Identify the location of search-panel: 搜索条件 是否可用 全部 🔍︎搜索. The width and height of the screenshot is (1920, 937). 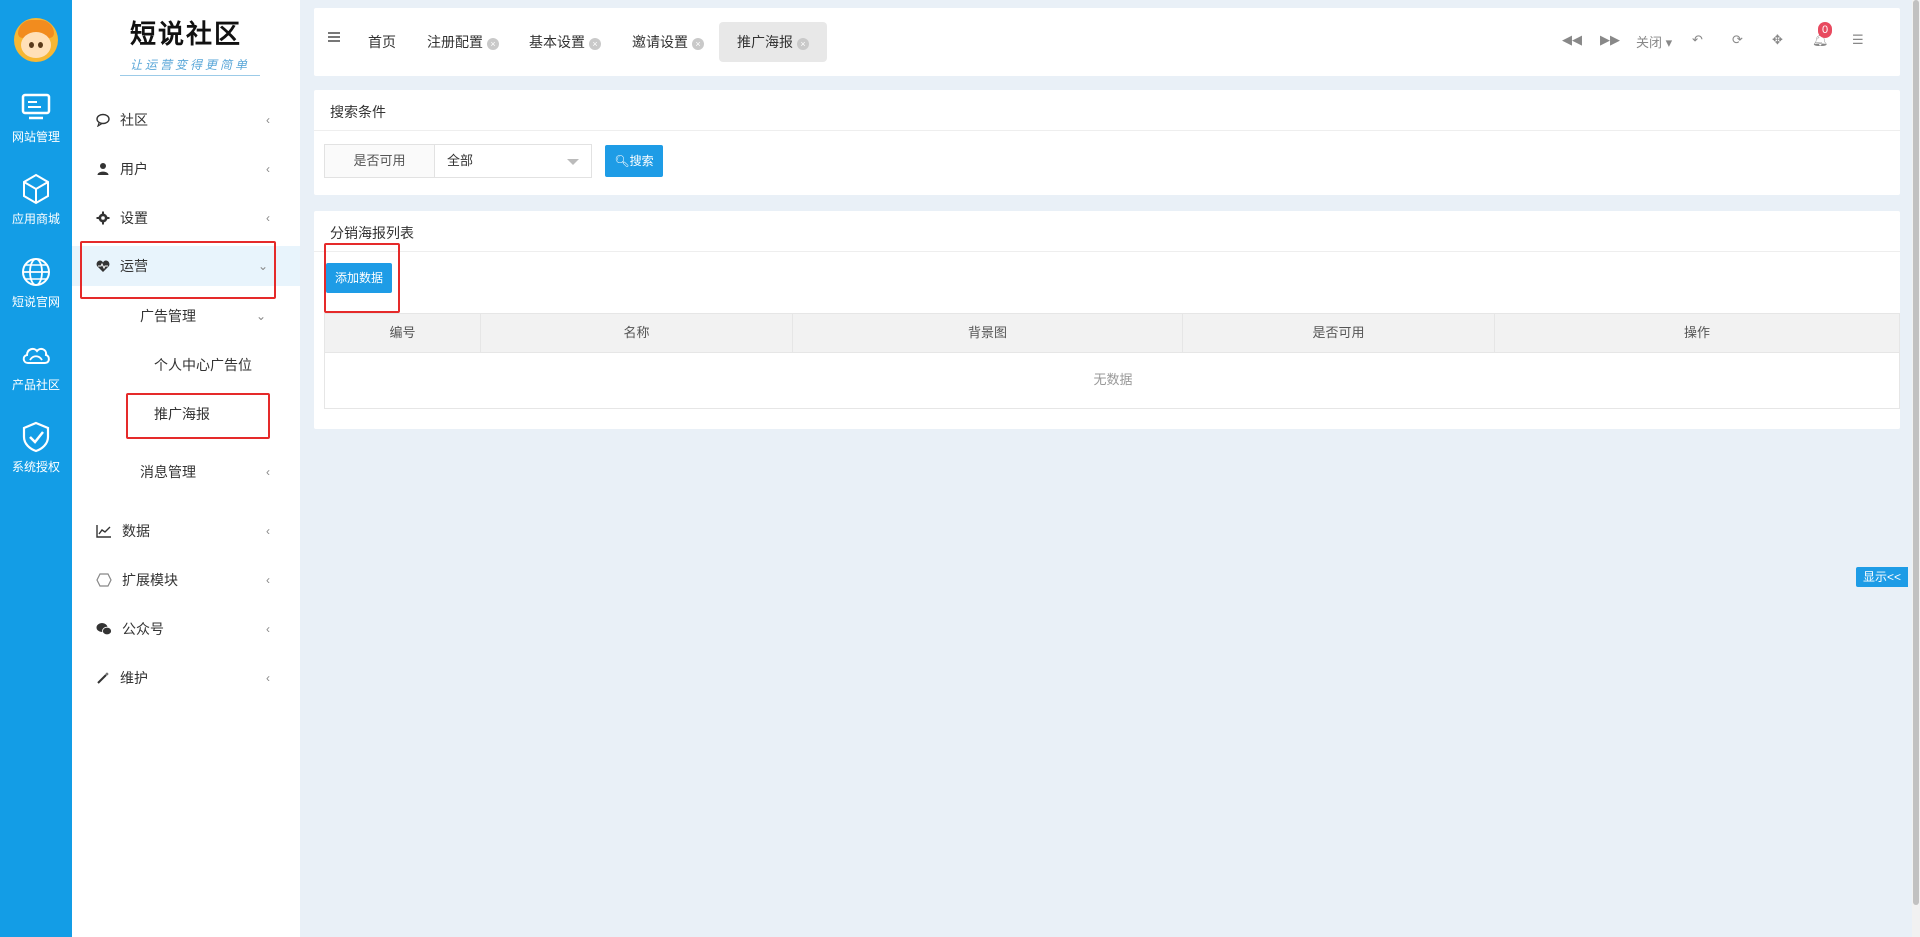
(1107, 142).